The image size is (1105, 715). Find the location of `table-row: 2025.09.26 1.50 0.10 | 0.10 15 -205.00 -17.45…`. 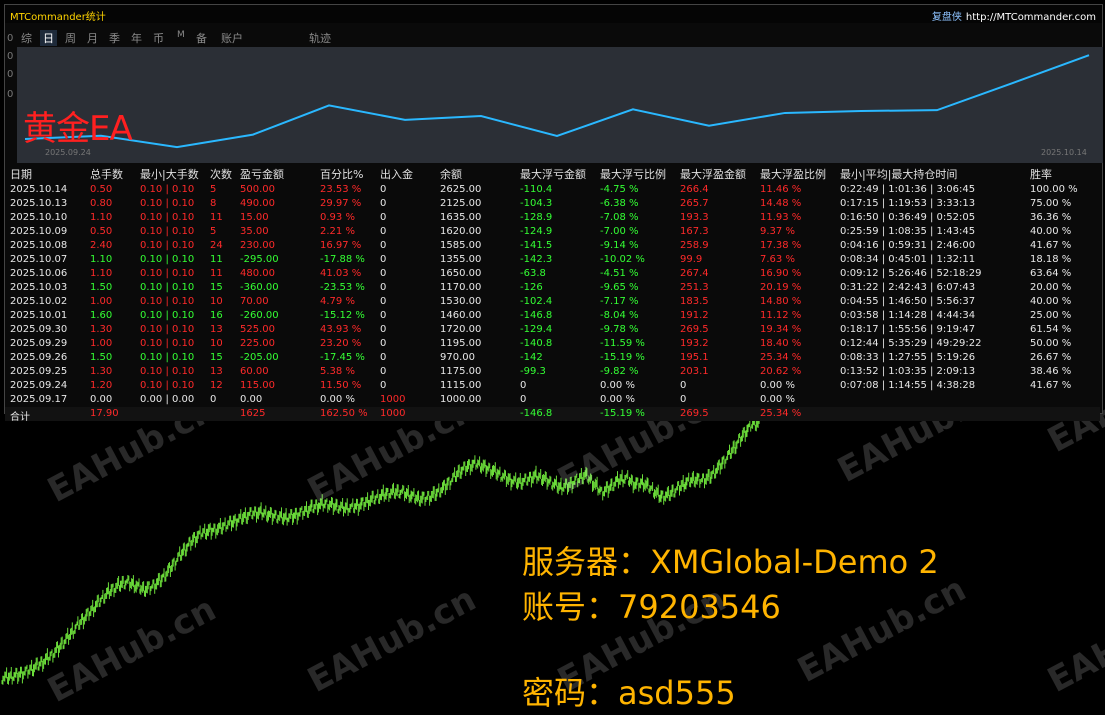

table-row: 2025.09.26 1.50 0.10 | 0.10 15 -205.00 -17.45… is located at coordinates (552, 358).